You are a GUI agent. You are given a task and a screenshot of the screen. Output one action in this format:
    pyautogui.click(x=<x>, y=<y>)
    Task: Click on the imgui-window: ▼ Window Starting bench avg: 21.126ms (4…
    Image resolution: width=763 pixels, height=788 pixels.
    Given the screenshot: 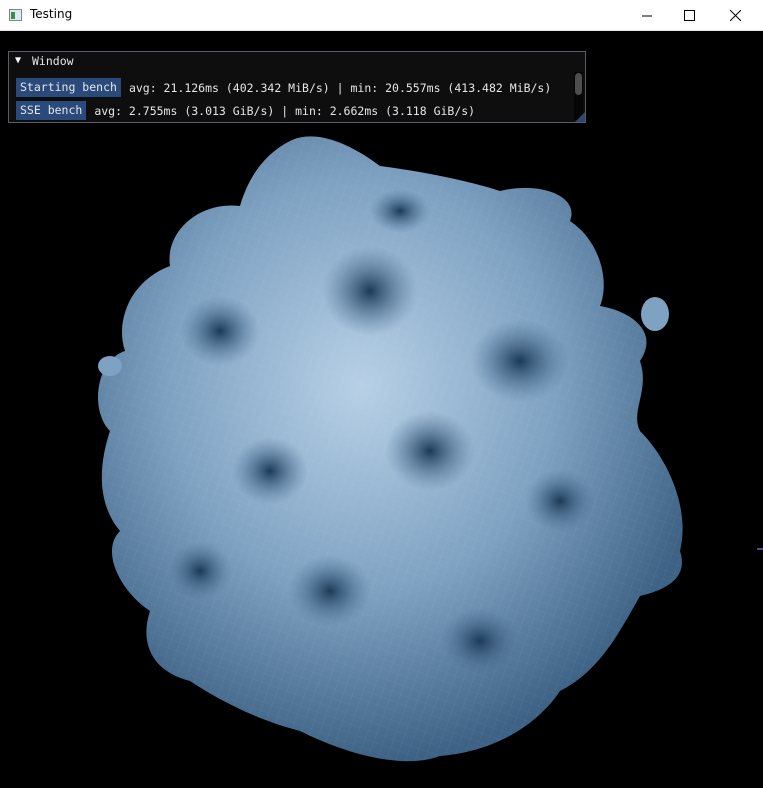 What is the action you would take?
    pyautogui.click(x=297, y=87)
    